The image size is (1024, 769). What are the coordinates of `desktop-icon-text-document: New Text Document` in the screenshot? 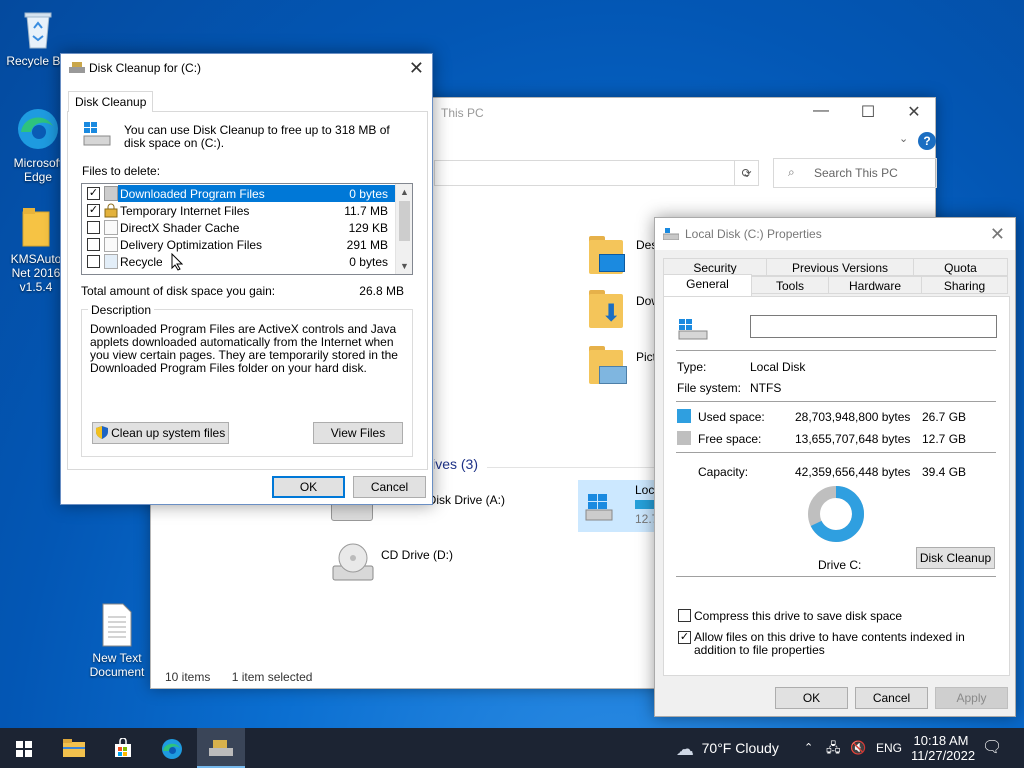 It's located at (117, 641).